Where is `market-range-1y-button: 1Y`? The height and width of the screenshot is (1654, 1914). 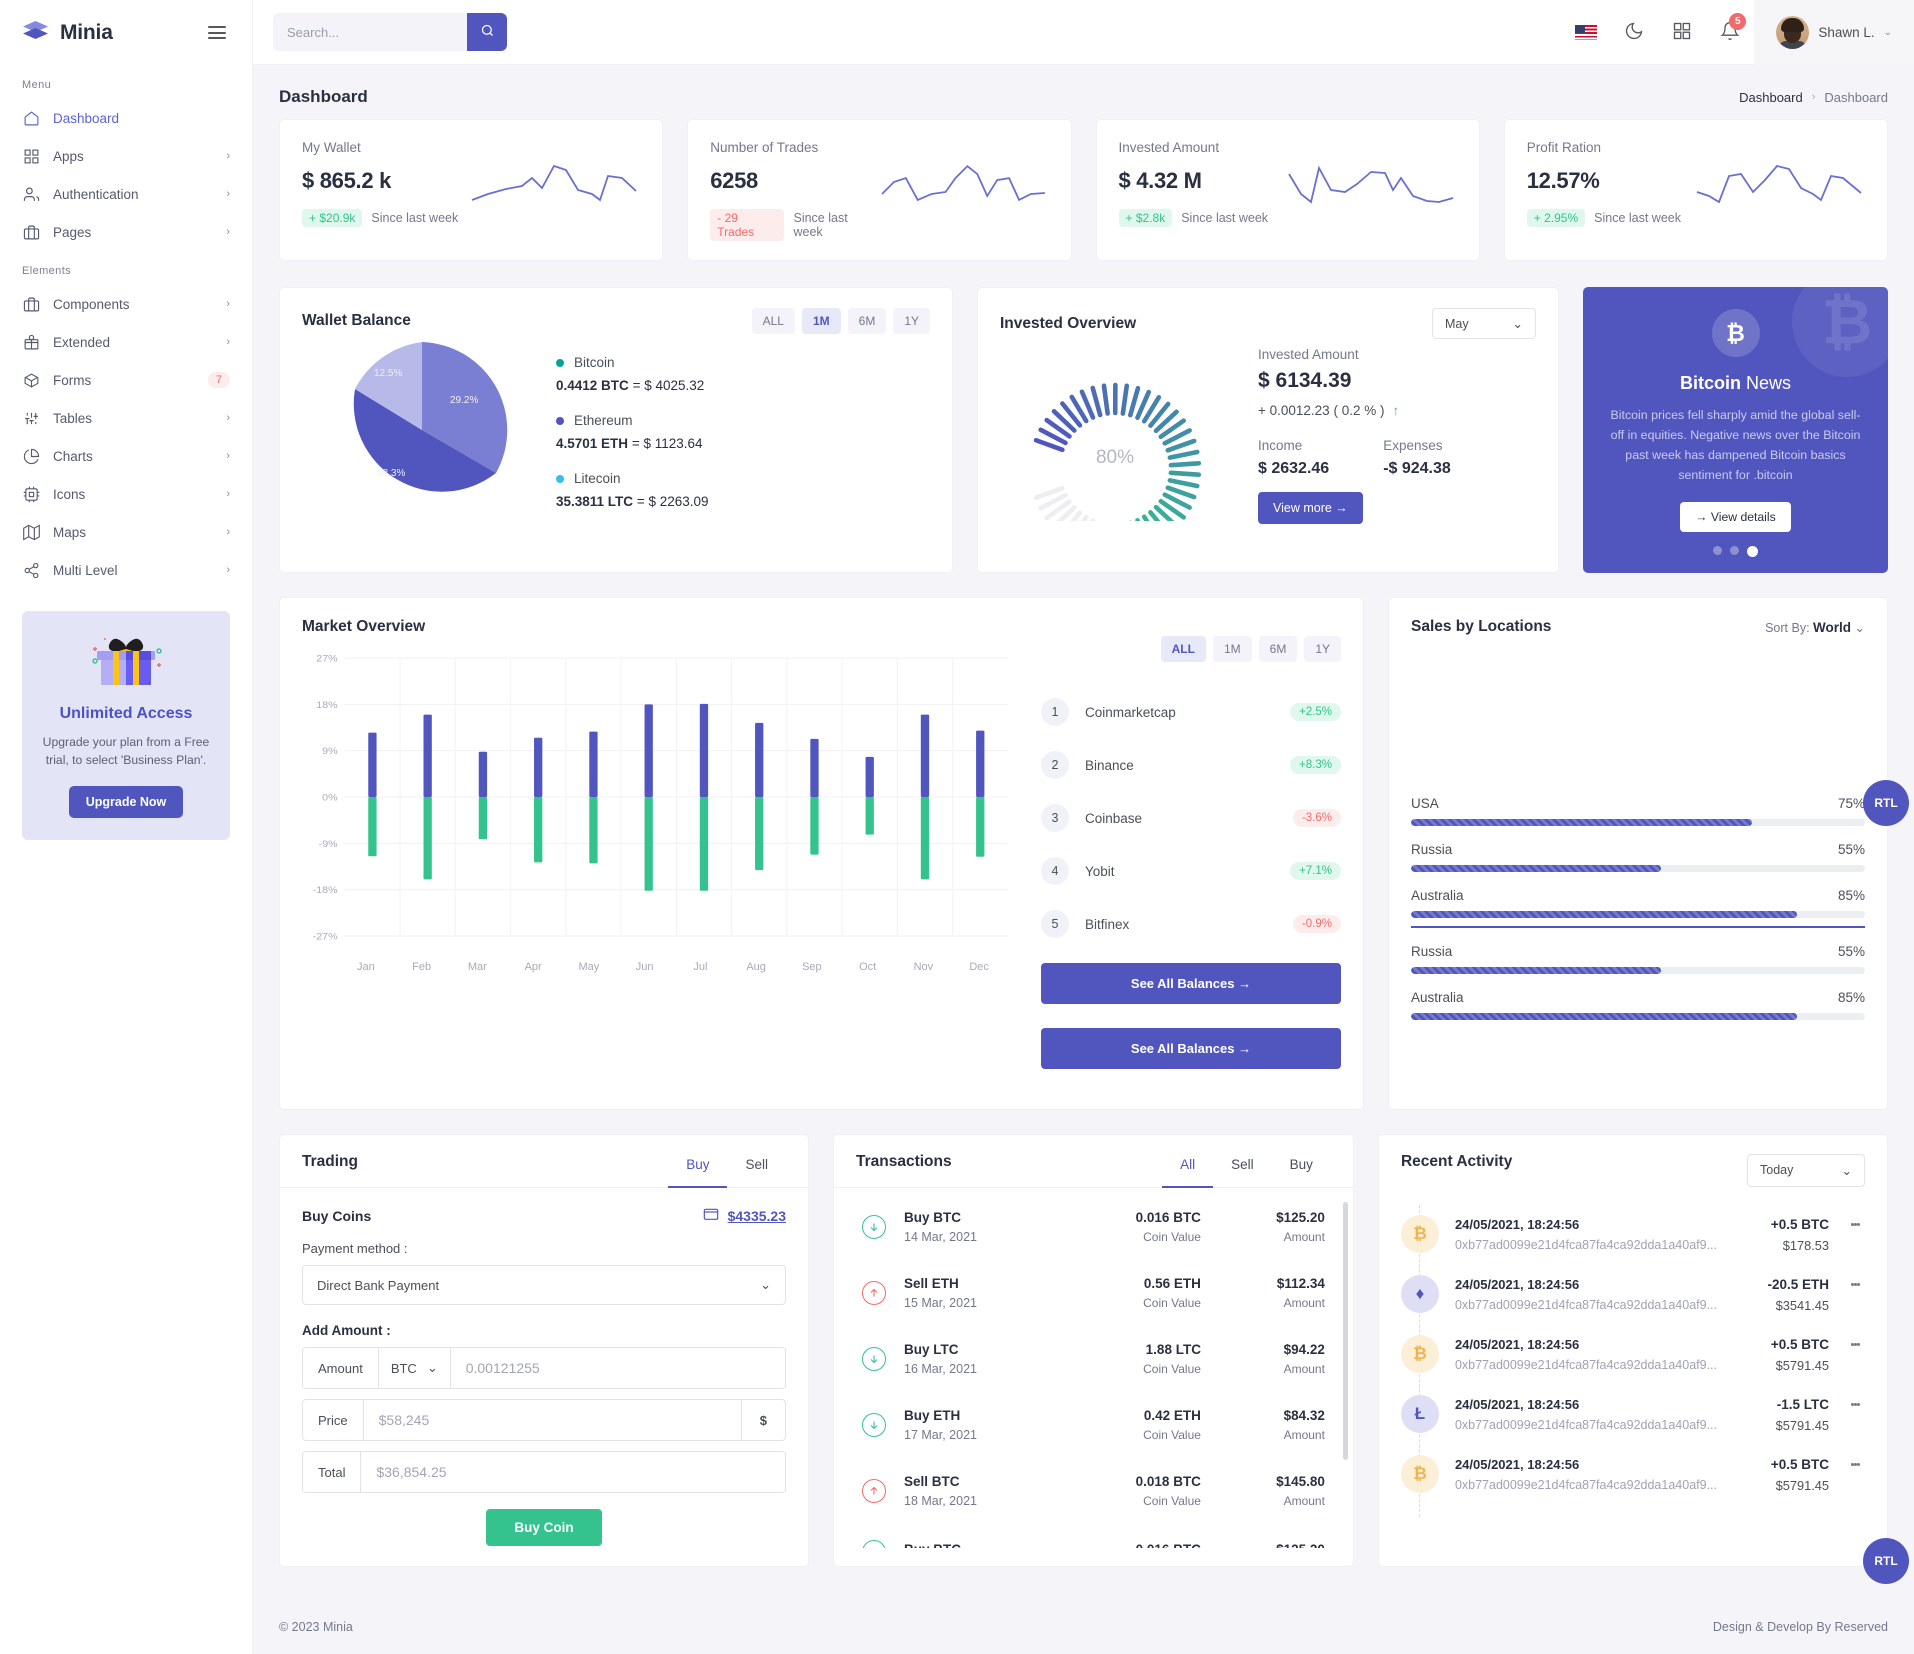 market-range-1y-button: 1Y is located at coordinates (1322, 649).